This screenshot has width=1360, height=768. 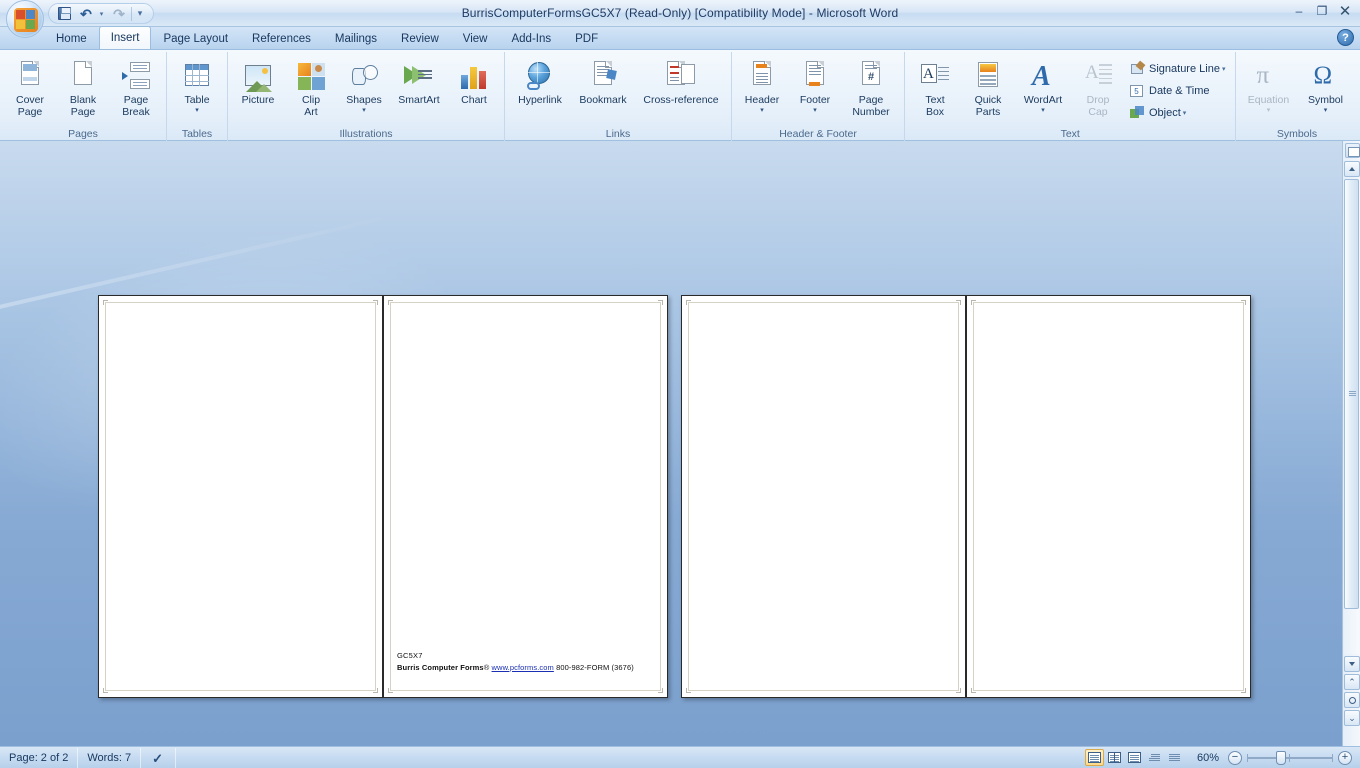 What do you see at coordinates (258, 76) in the screenshot?
I see `picture-icon` at bounding box center [258, 76].